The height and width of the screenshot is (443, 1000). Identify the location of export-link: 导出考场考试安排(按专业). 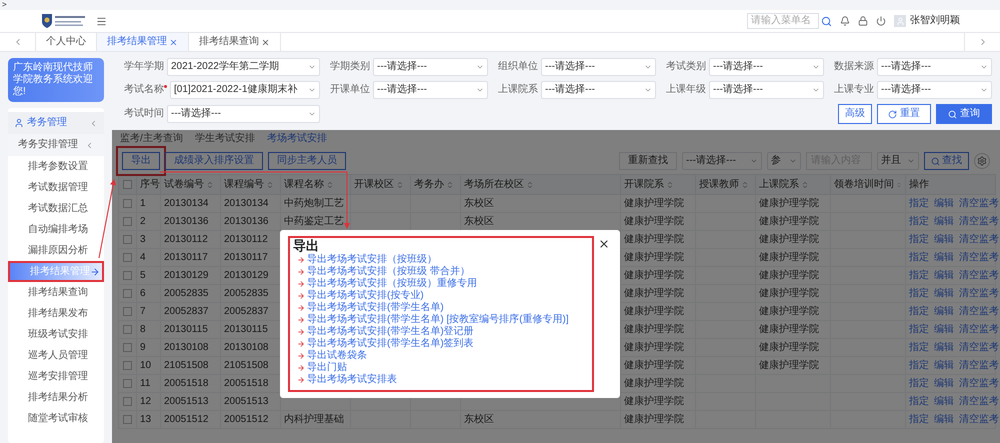
(365, 296).